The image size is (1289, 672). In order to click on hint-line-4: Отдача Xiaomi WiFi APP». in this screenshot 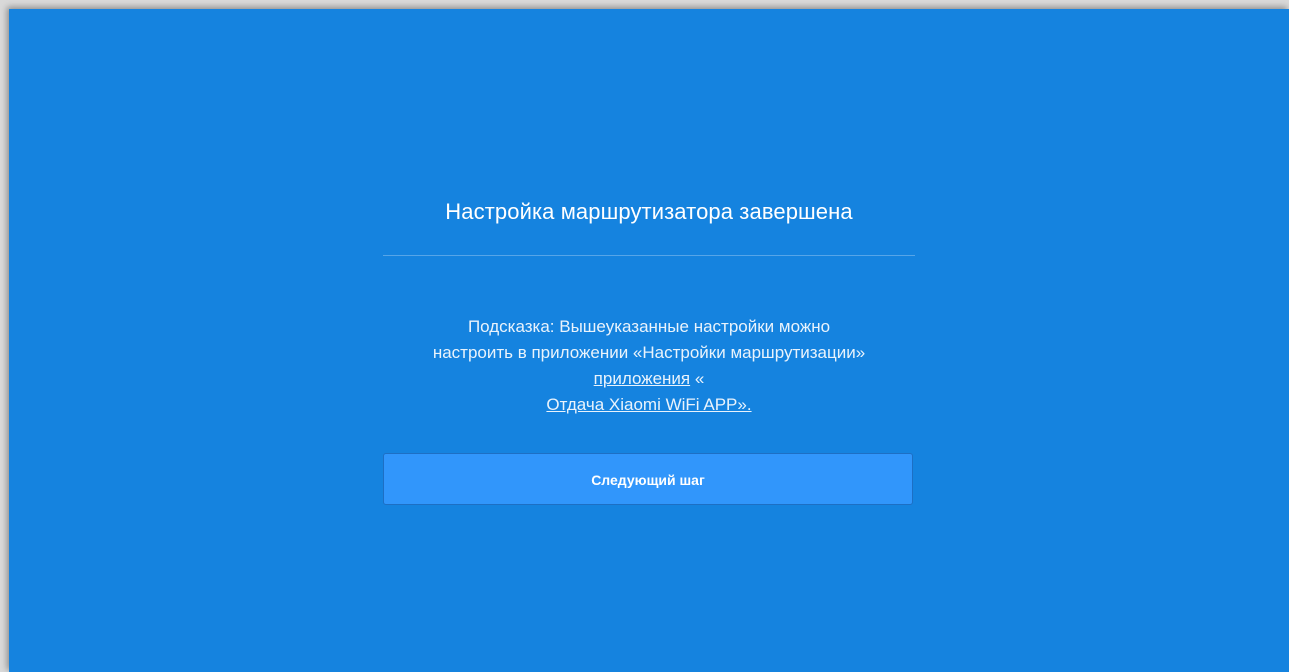, I will do `click(649, 405)`.